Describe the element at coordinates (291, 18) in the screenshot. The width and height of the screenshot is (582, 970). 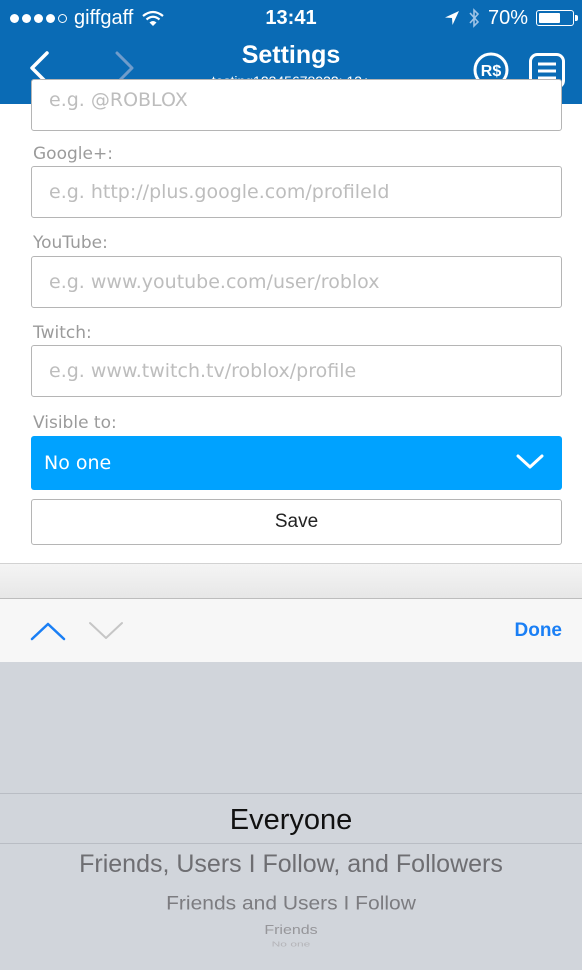
I see `status-bar: giffgaff 13:41 70%` at that location.